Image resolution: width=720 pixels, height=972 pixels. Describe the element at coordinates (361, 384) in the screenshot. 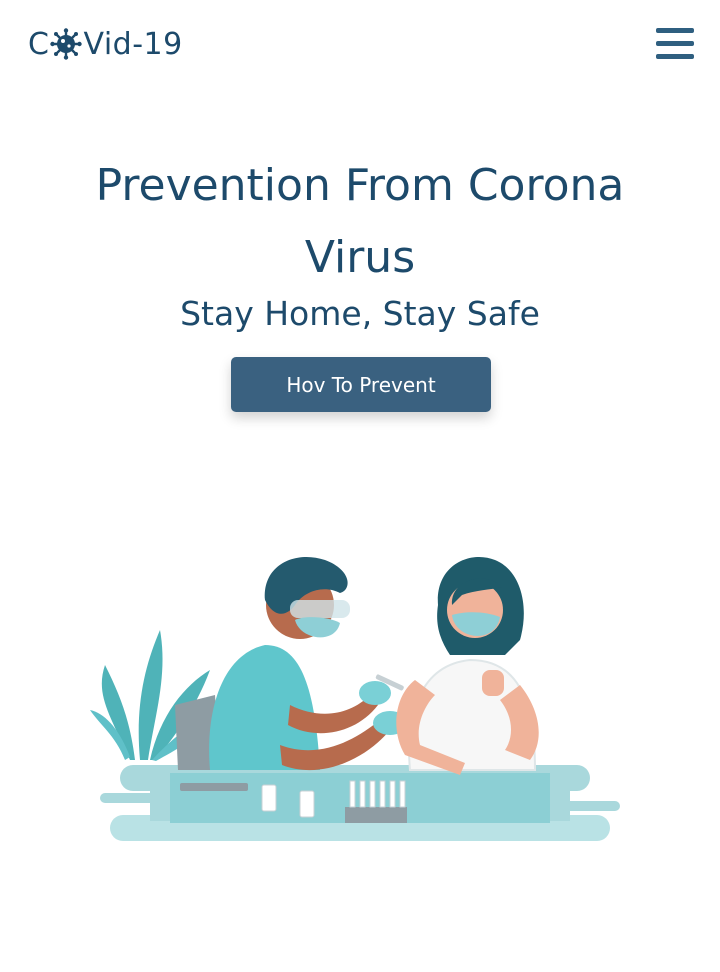

I see `how-to-prevent-button: Hov To Prevent` at that location.